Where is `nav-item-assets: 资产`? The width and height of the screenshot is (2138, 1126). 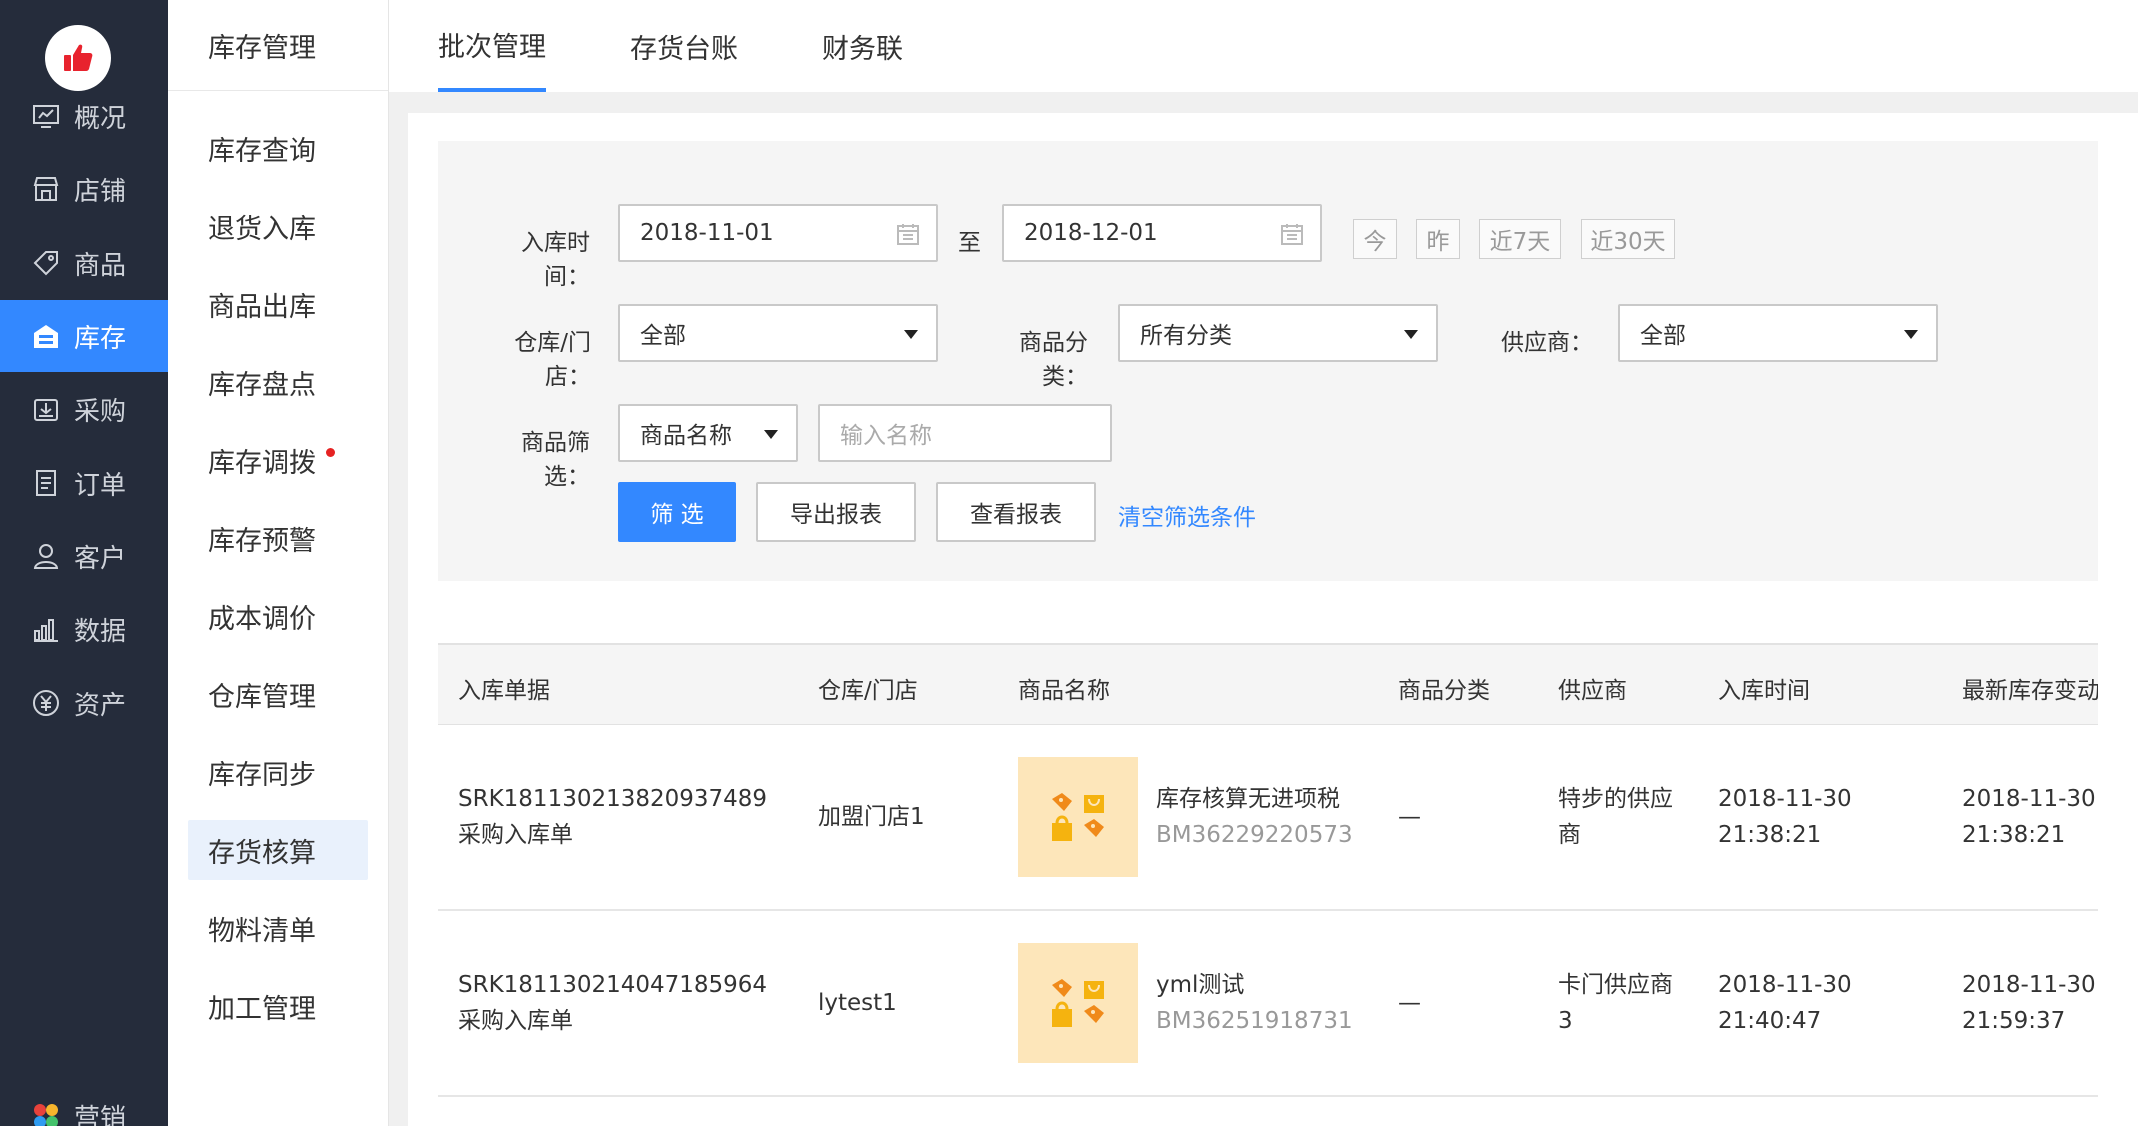
nav-item-assets: 资产 is located at coordinates (84, 703).